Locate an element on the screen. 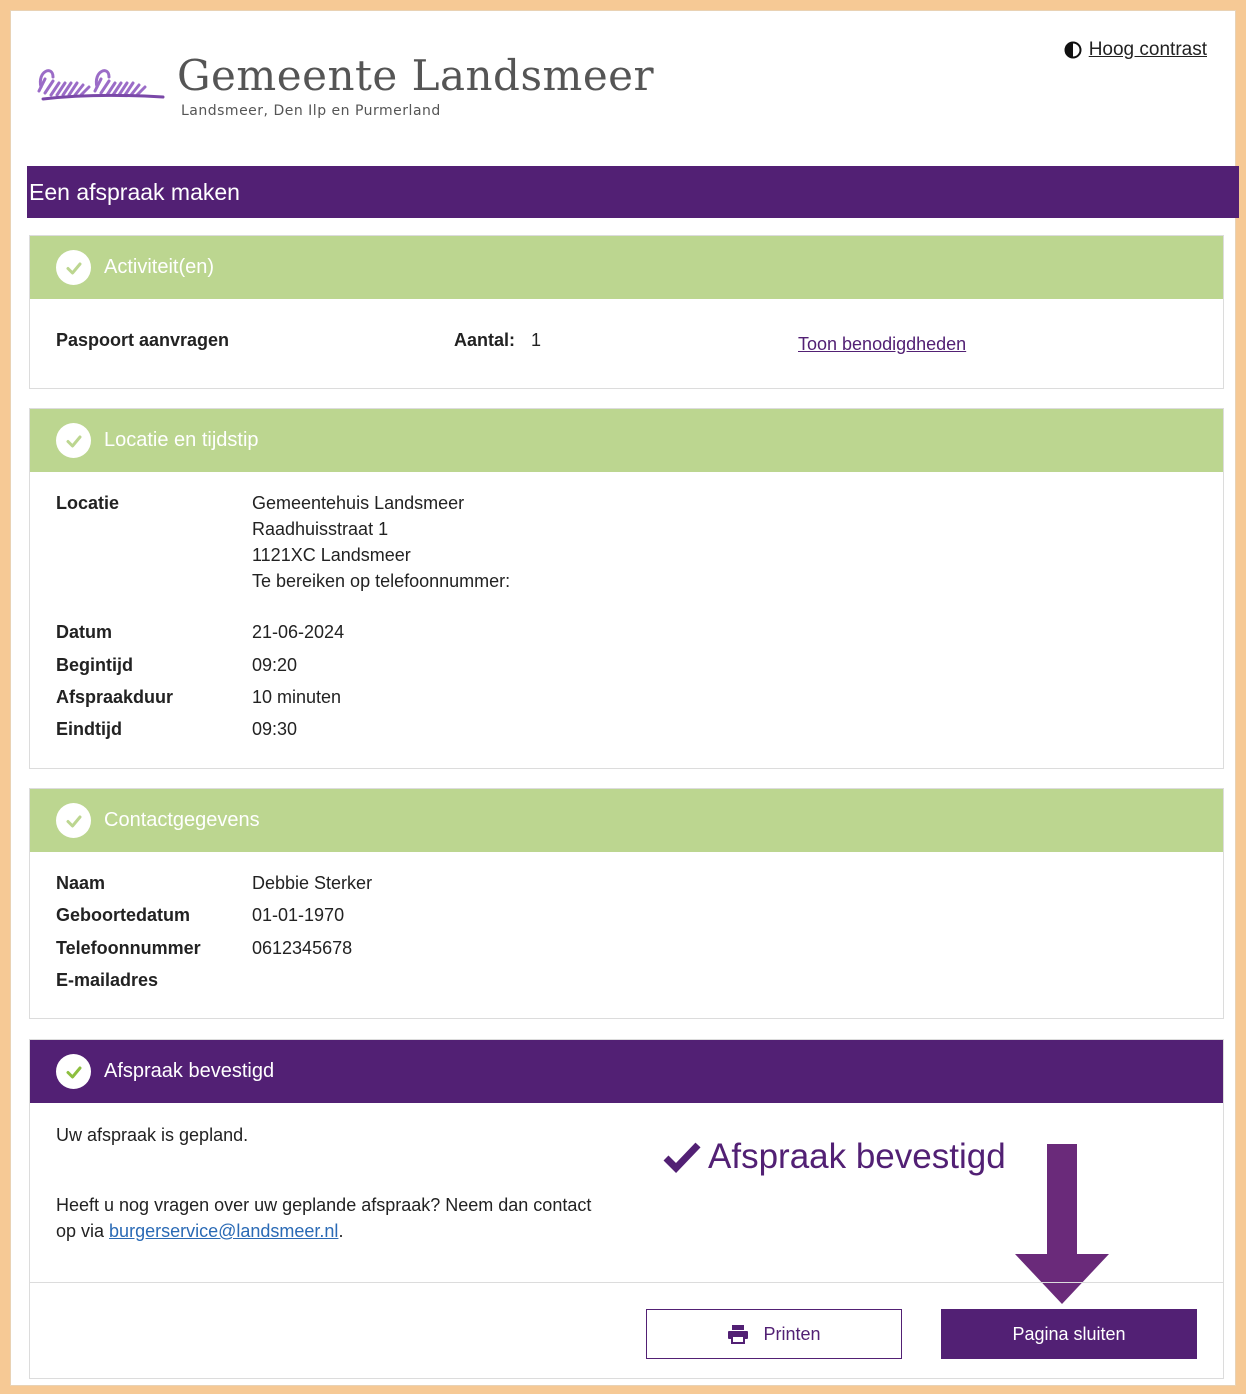 The width and height of the screenshot is (1246, 1394). location-line: Raadhuisstraat 1 is located at coordinates (320, 529).